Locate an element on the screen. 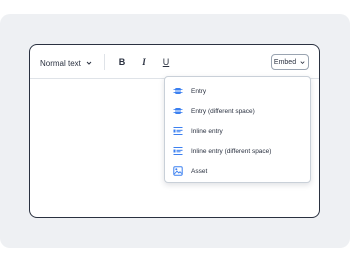 This screenshot has height=263, width=350. menu-item-label: Entry (different space) is located at coordinates (223, 111).